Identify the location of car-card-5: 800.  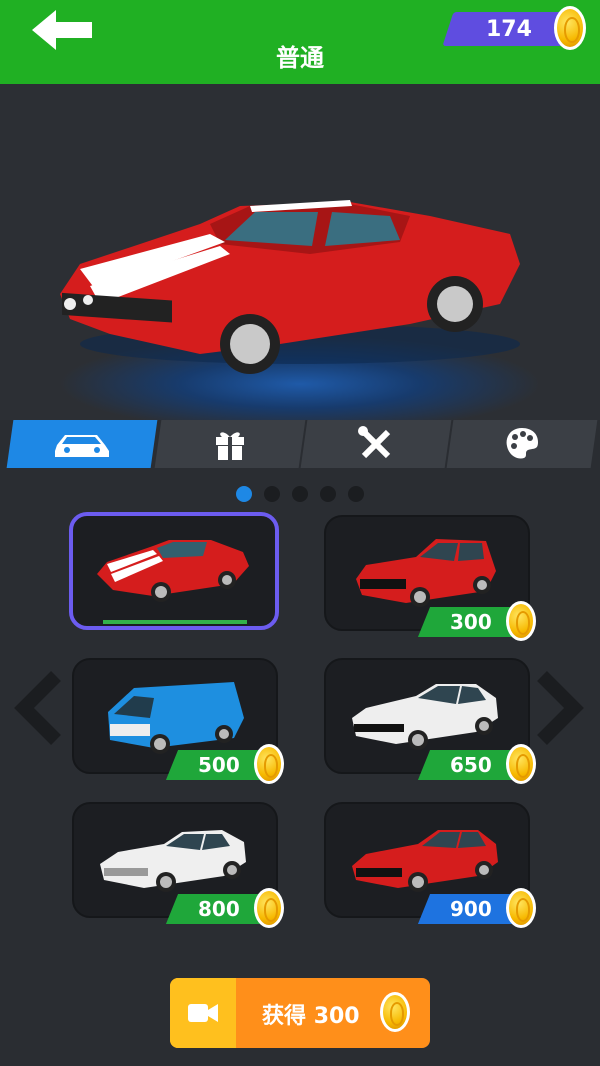
(178, 865).